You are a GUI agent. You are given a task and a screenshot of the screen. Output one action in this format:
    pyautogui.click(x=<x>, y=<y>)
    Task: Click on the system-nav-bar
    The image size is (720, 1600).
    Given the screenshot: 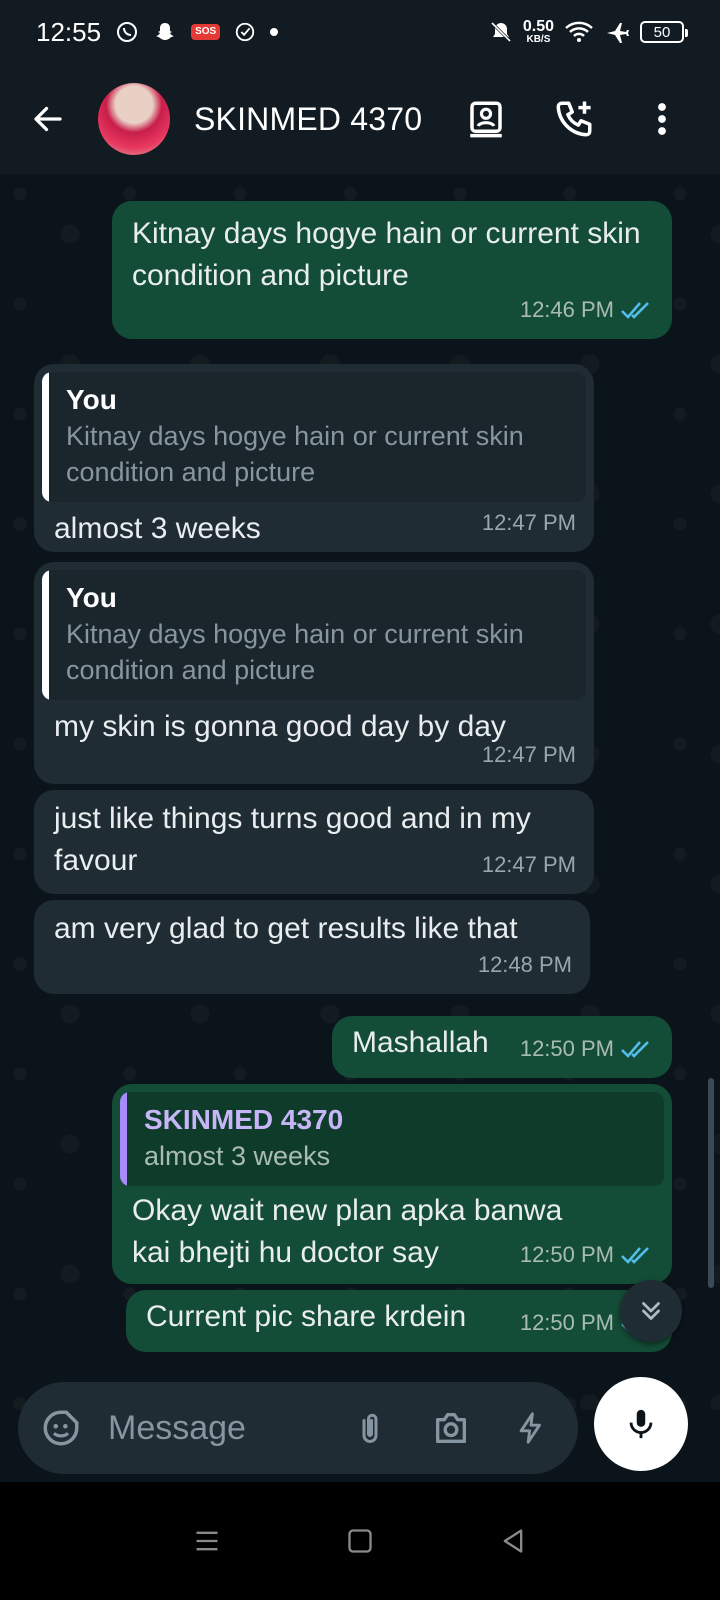 What is the action you would take?
    pyautogui.click(x=360, y=1541)
    